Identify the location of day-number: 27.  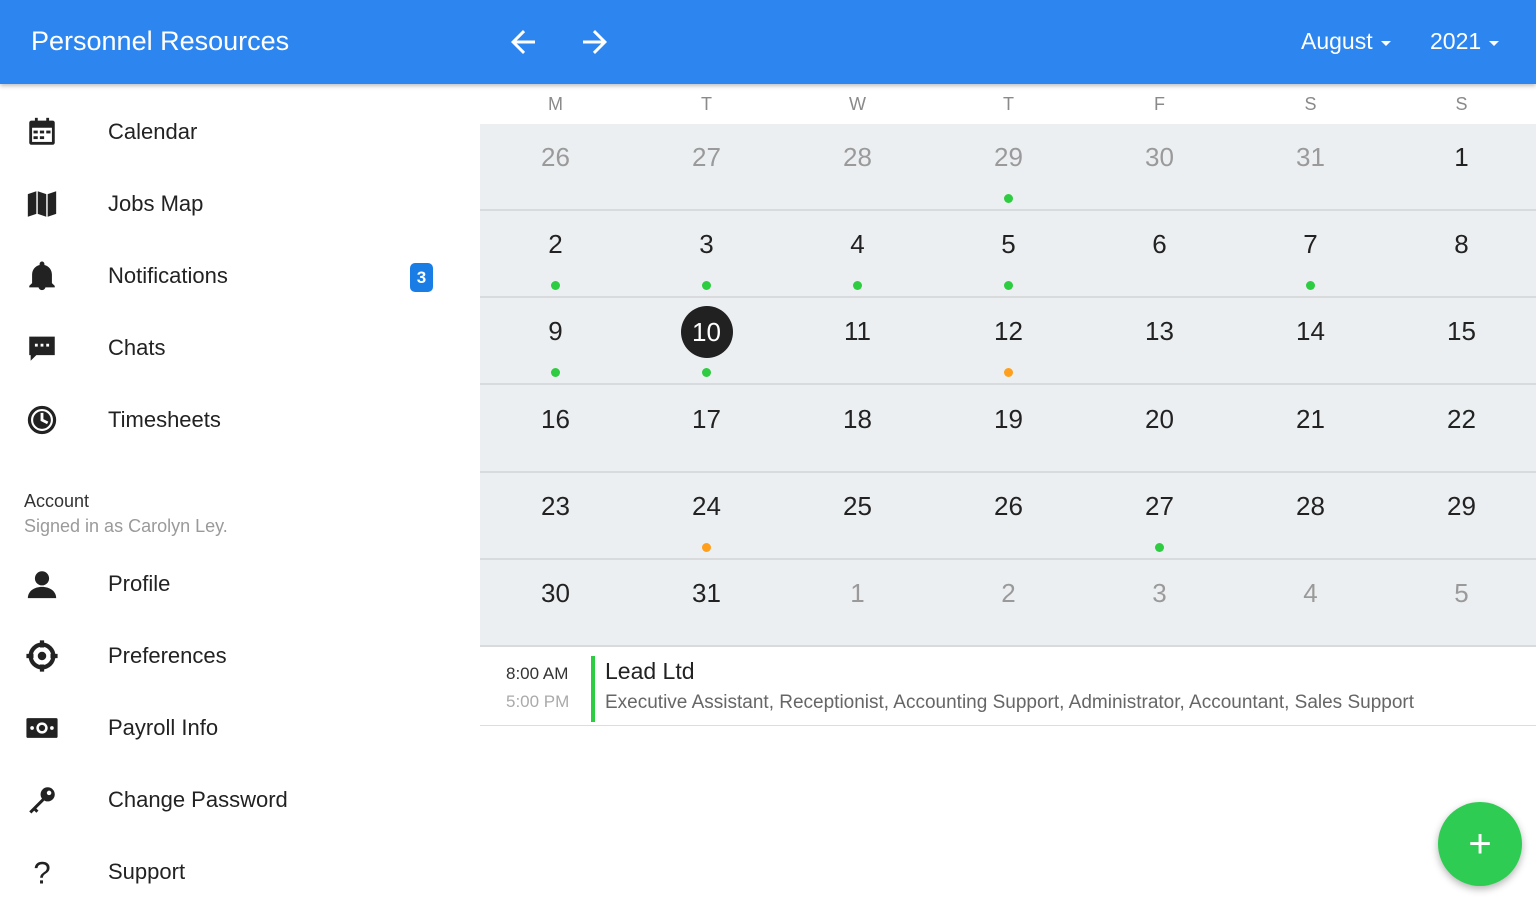
(706, 157).